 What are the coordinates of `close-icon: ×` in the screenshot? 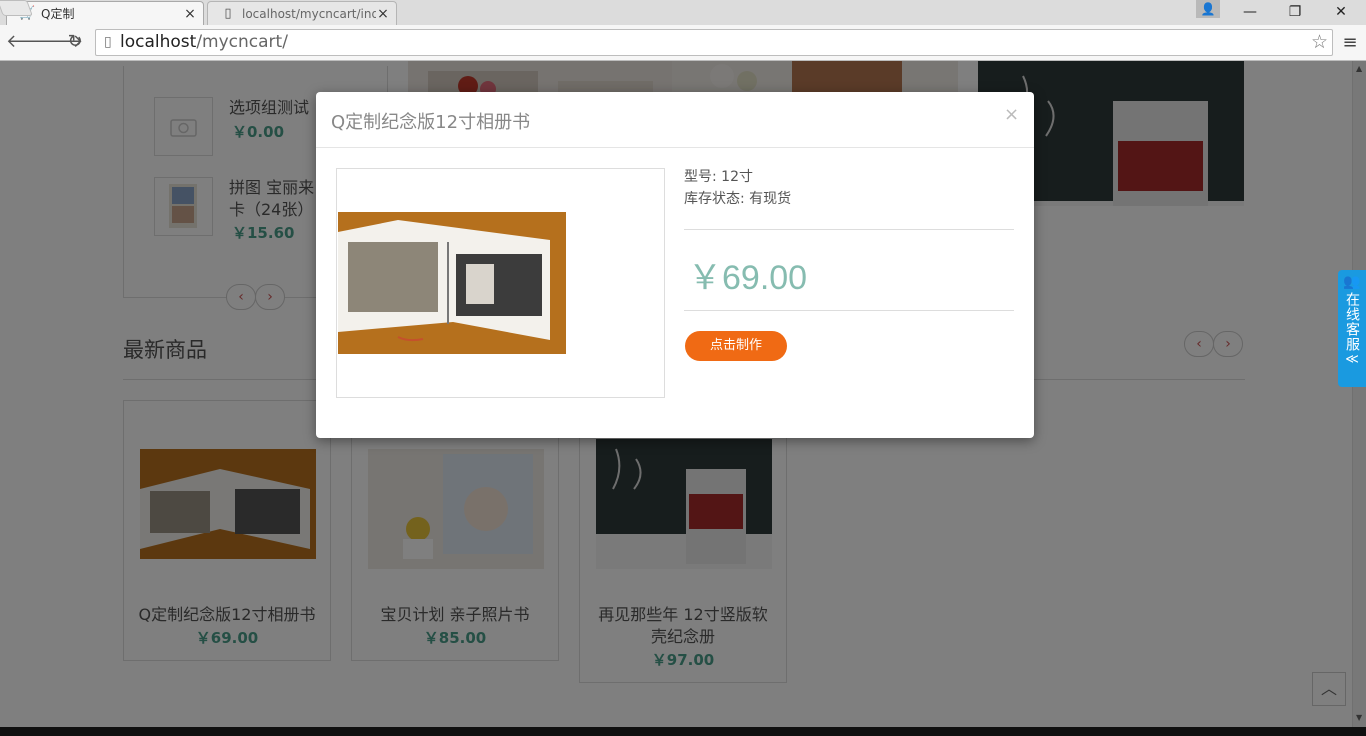 It's located at (1011, 114).